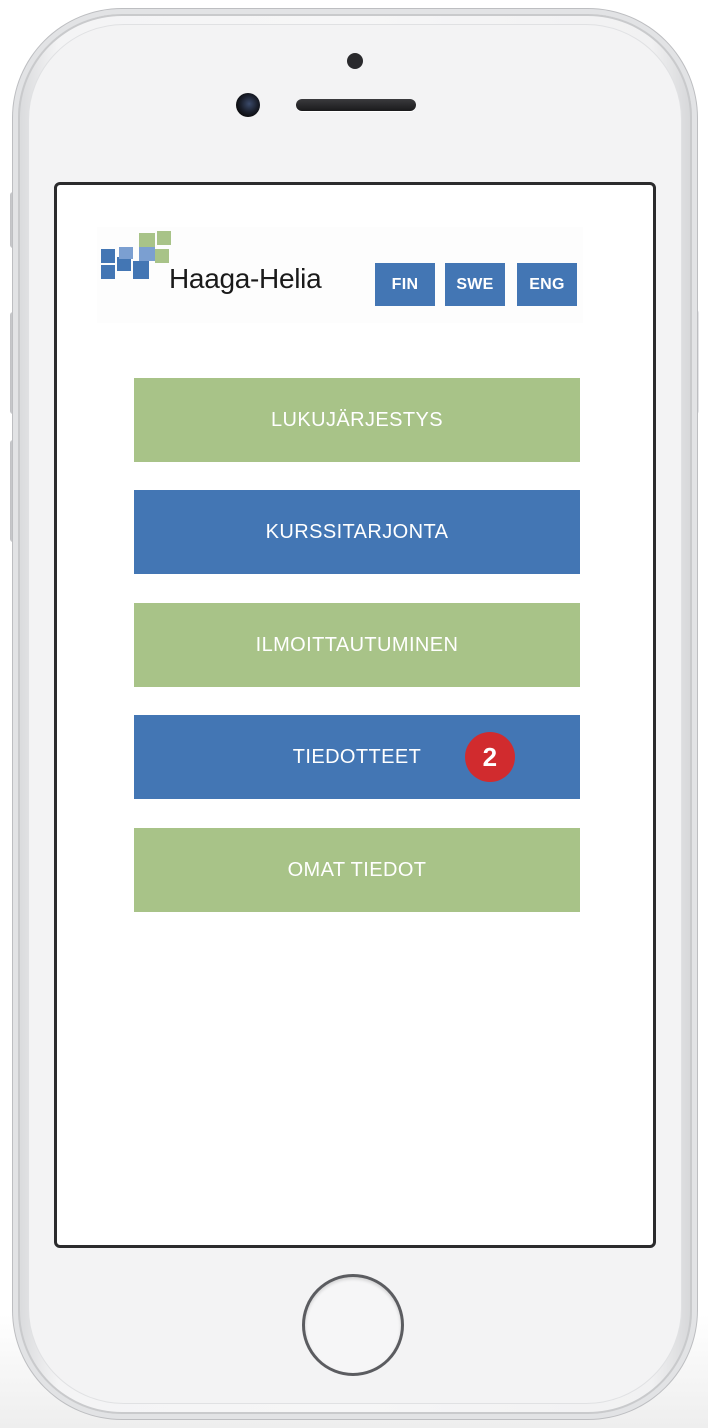  What do you see at coordinates (340, 275) in the screenshot?
I see `app-header: Haaga-Helia FIN SWE ENG` at bounding box center [340, 275].